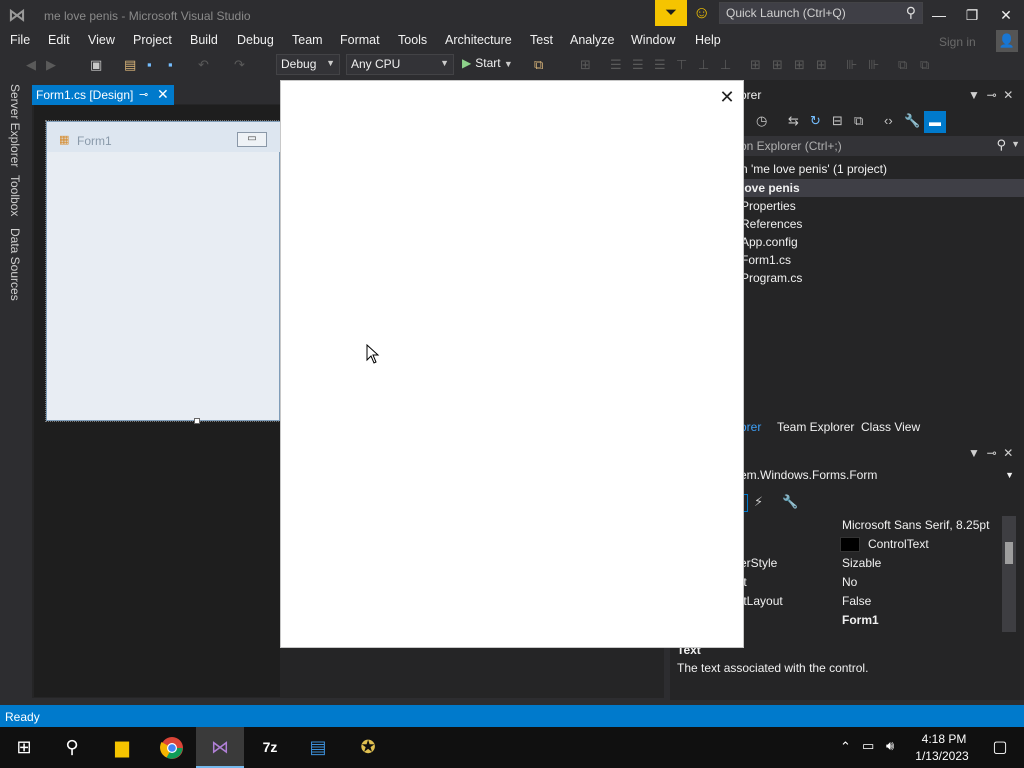 The image size is (1024, 768). I want to click on new-project-icon: ▣, so click(96, 65).